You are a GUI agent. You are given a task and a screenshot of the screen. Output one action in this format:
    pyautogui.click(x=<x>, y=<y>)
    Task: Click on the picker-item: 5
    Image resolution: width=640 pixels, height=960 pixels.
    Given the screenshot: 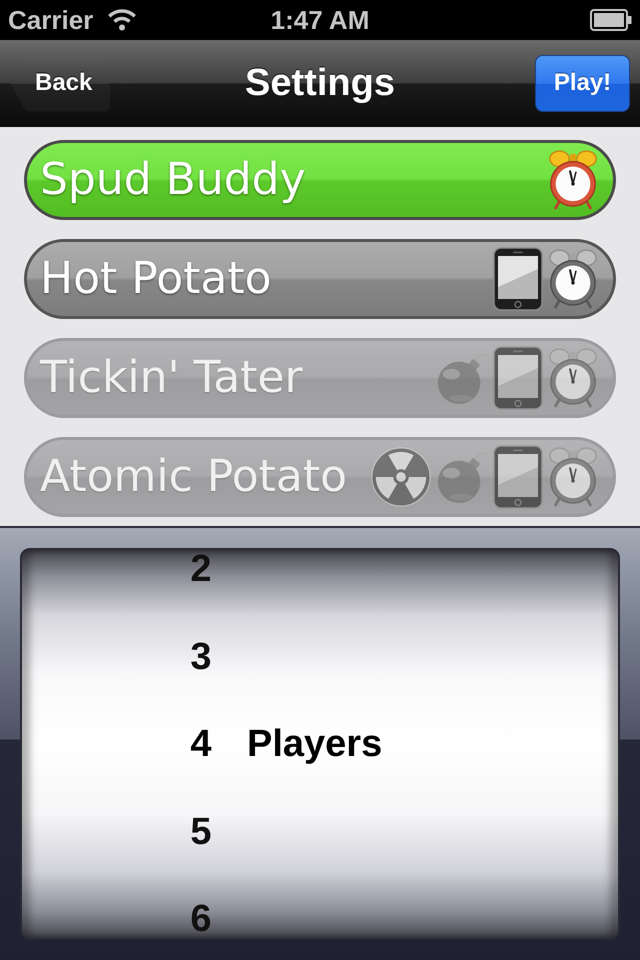 What is the action you would take?
    pyautogui.click(x=201, y=831)
    